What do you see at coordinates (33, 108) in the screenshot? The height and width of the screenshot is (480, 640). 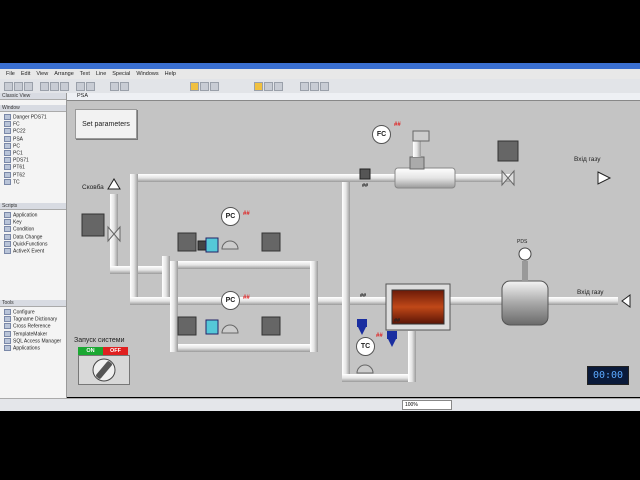 I see `window-section-header: Window` at bounding box center [33, 108].